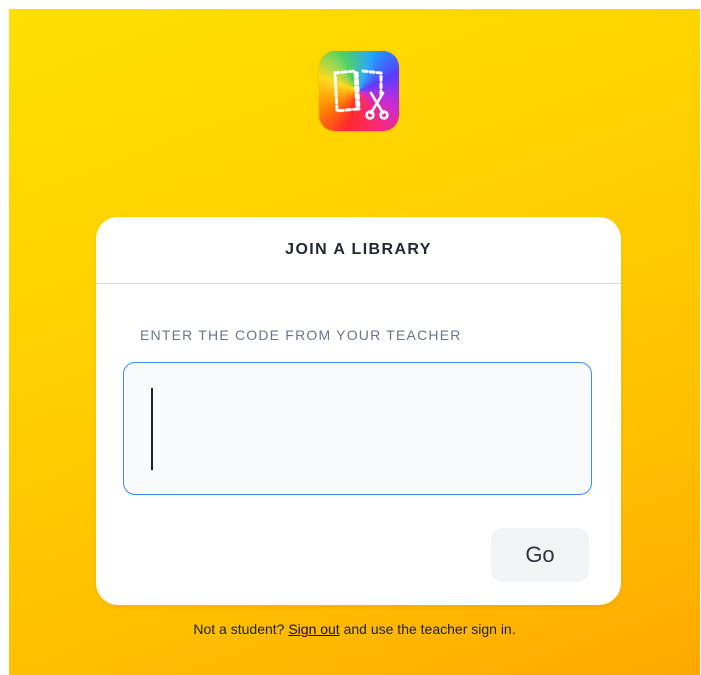 Image resolution: width=701 pixels, height=675 pixels. Describe the element at coordinates (152, 429) in the screenshot. I see `text-caret` at that location.